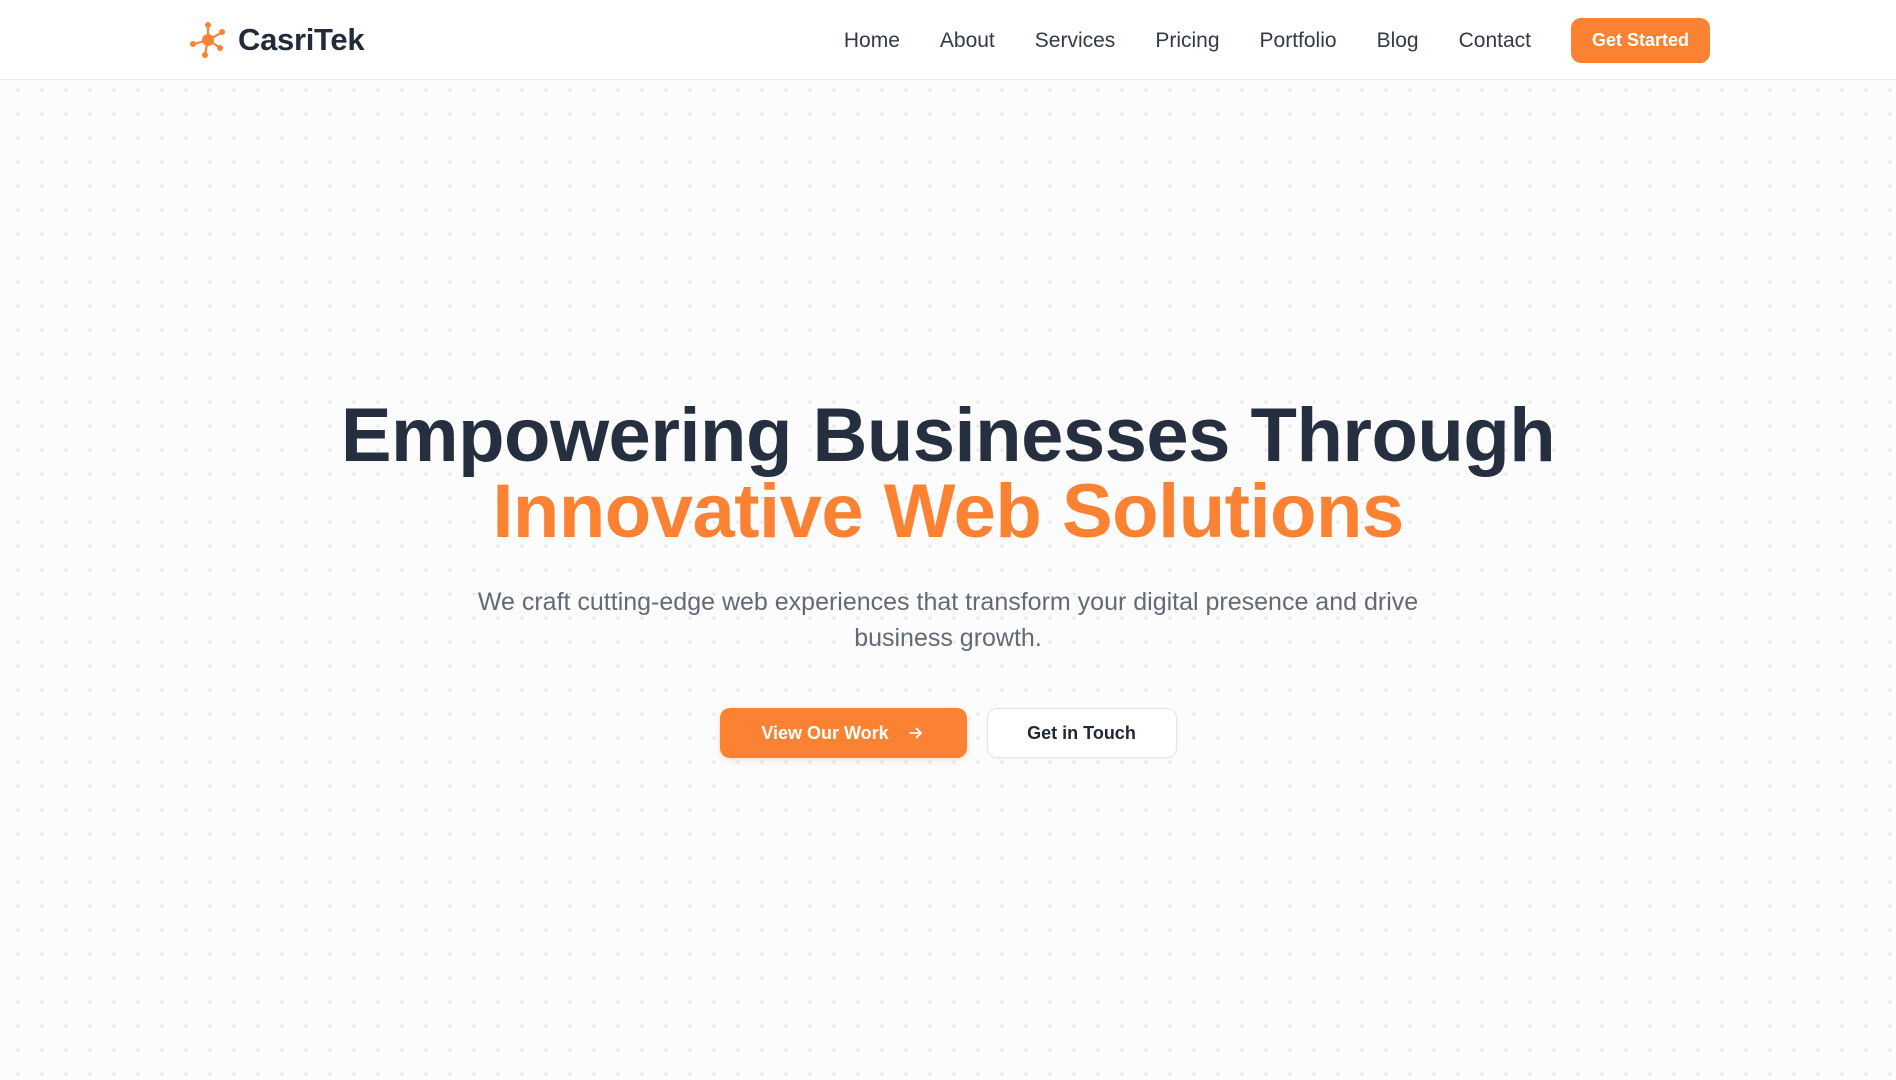  What do you see at coordinates (301, 39) in the screenshot?
I see `brand-name: CasriTek` at bounding box center [301, 39].